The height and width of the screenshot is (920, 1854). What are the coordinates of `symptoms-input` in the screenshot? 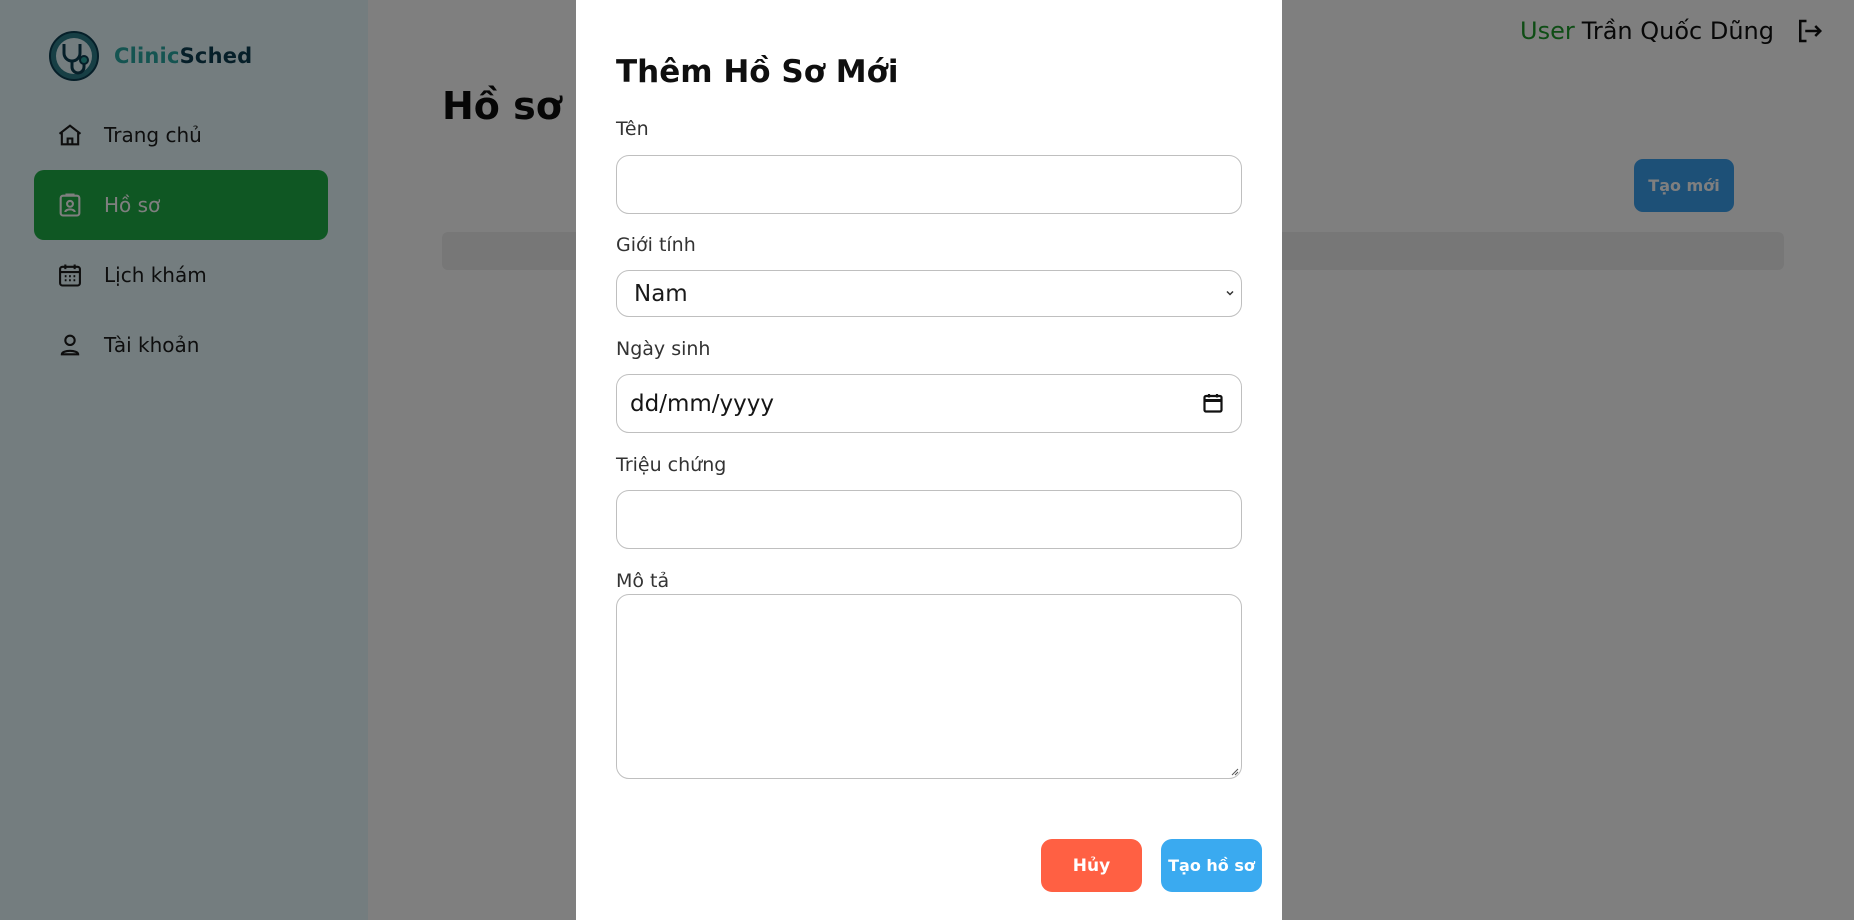 It's located at (929, 519).